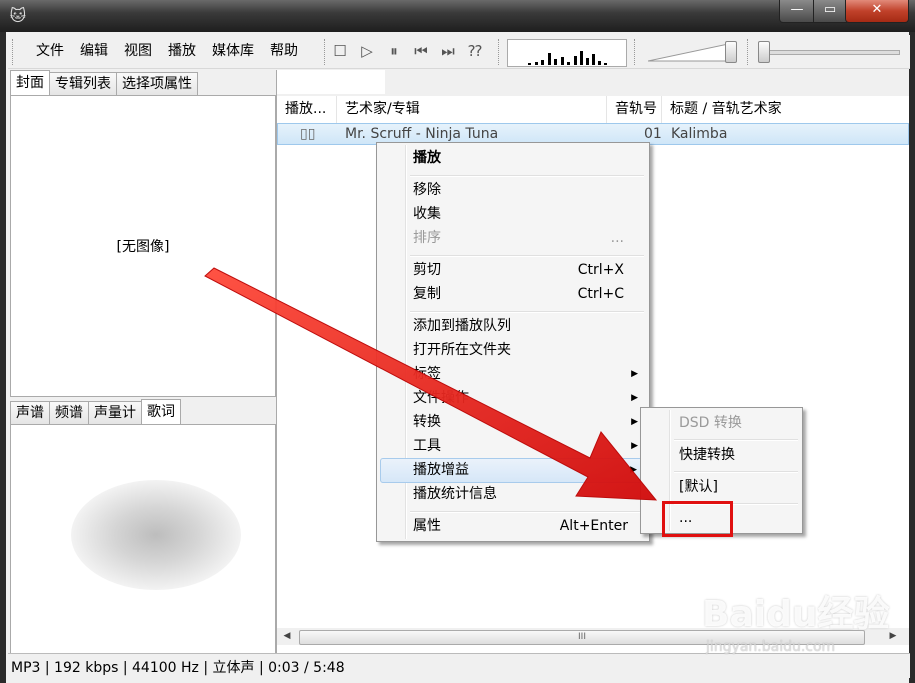 This screenshot has height=683, width=915. I want to click on left-bottom-tabs: 声谱 频谱 声量计 歌词, so click(95, 412).